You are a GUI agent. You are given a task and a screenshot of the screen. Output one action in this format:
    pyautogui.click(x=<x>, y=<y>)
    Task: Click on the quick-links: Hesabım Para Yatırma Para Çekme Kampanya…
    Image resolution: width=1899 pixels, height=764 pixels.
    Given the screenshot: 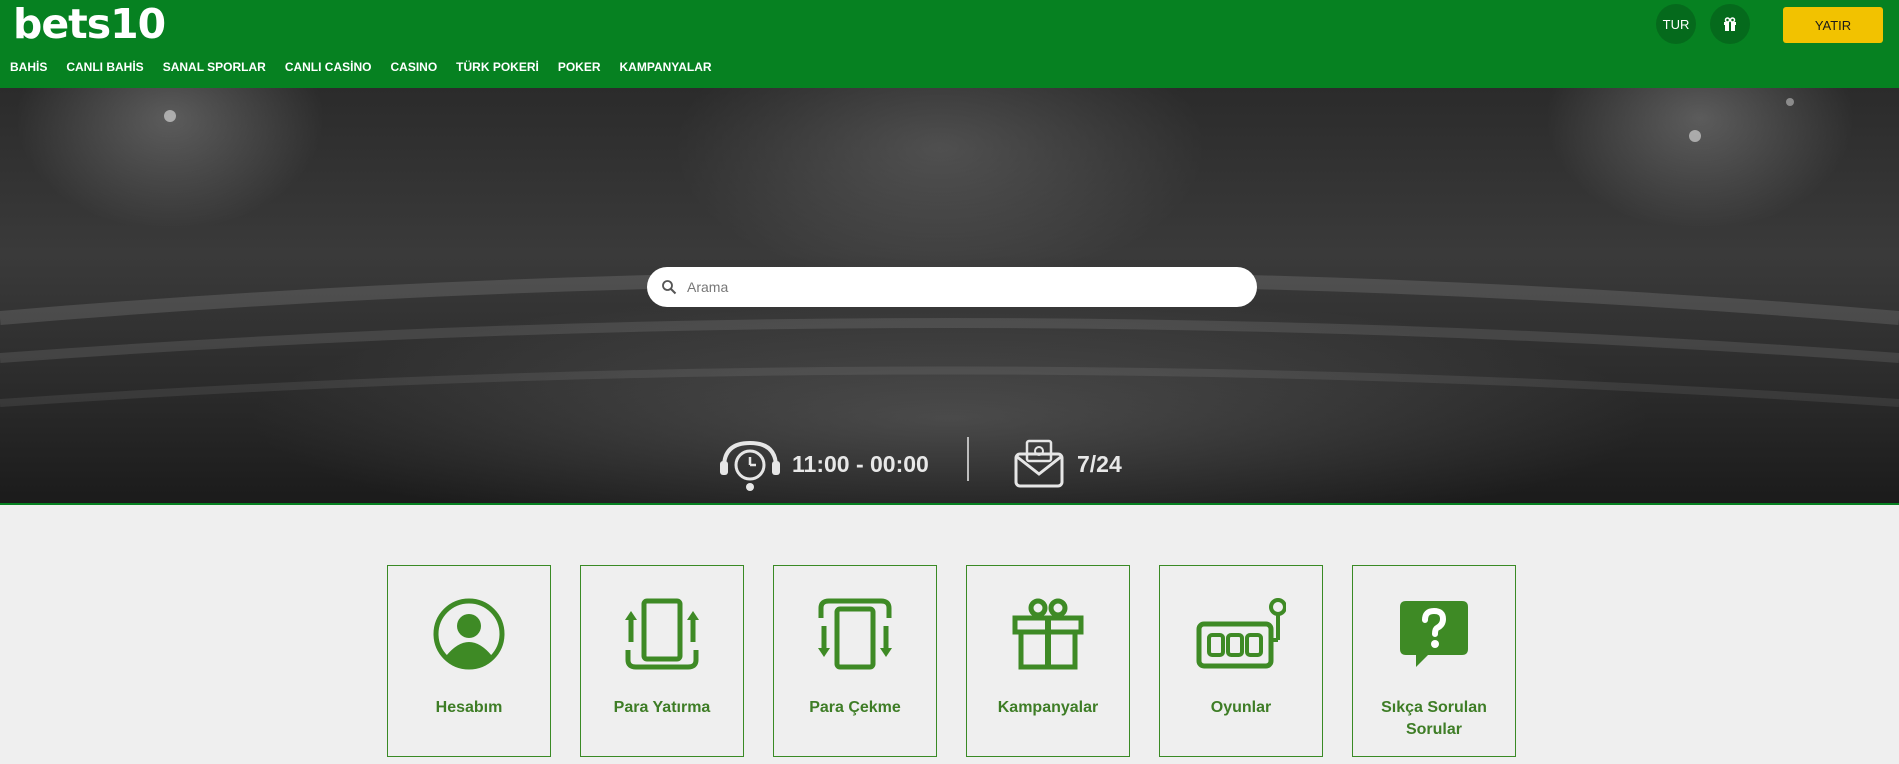 What is the action you would take?
    pyautogui.click(x=951, y=661)
    